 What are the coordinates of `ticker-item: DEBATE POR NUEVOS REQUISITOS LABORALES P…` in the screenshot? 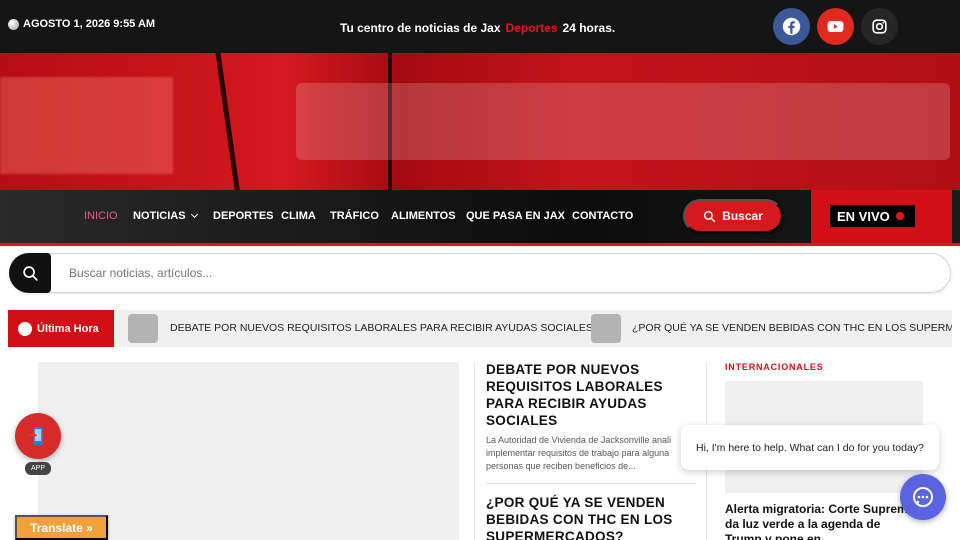 It's located at (381, 328).